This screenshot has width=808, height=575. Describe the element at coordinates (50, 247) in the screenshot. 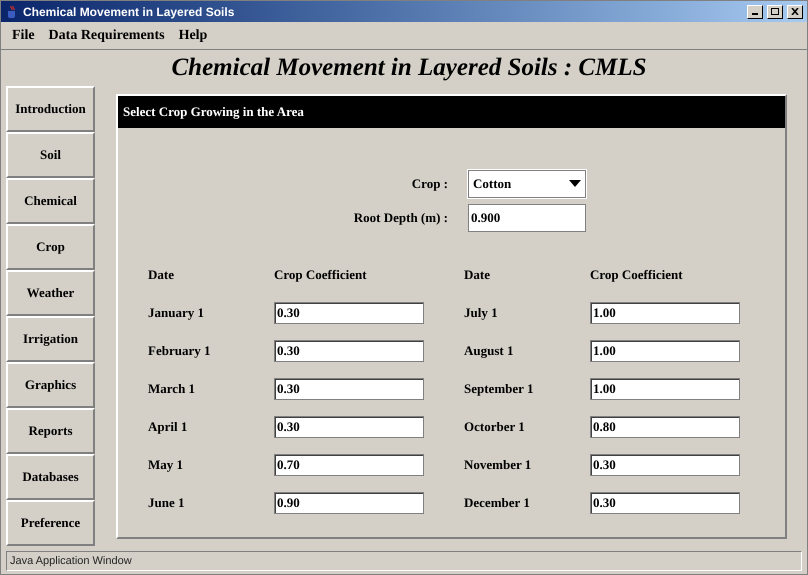

I see `sidebar-button: Crop` at that location.